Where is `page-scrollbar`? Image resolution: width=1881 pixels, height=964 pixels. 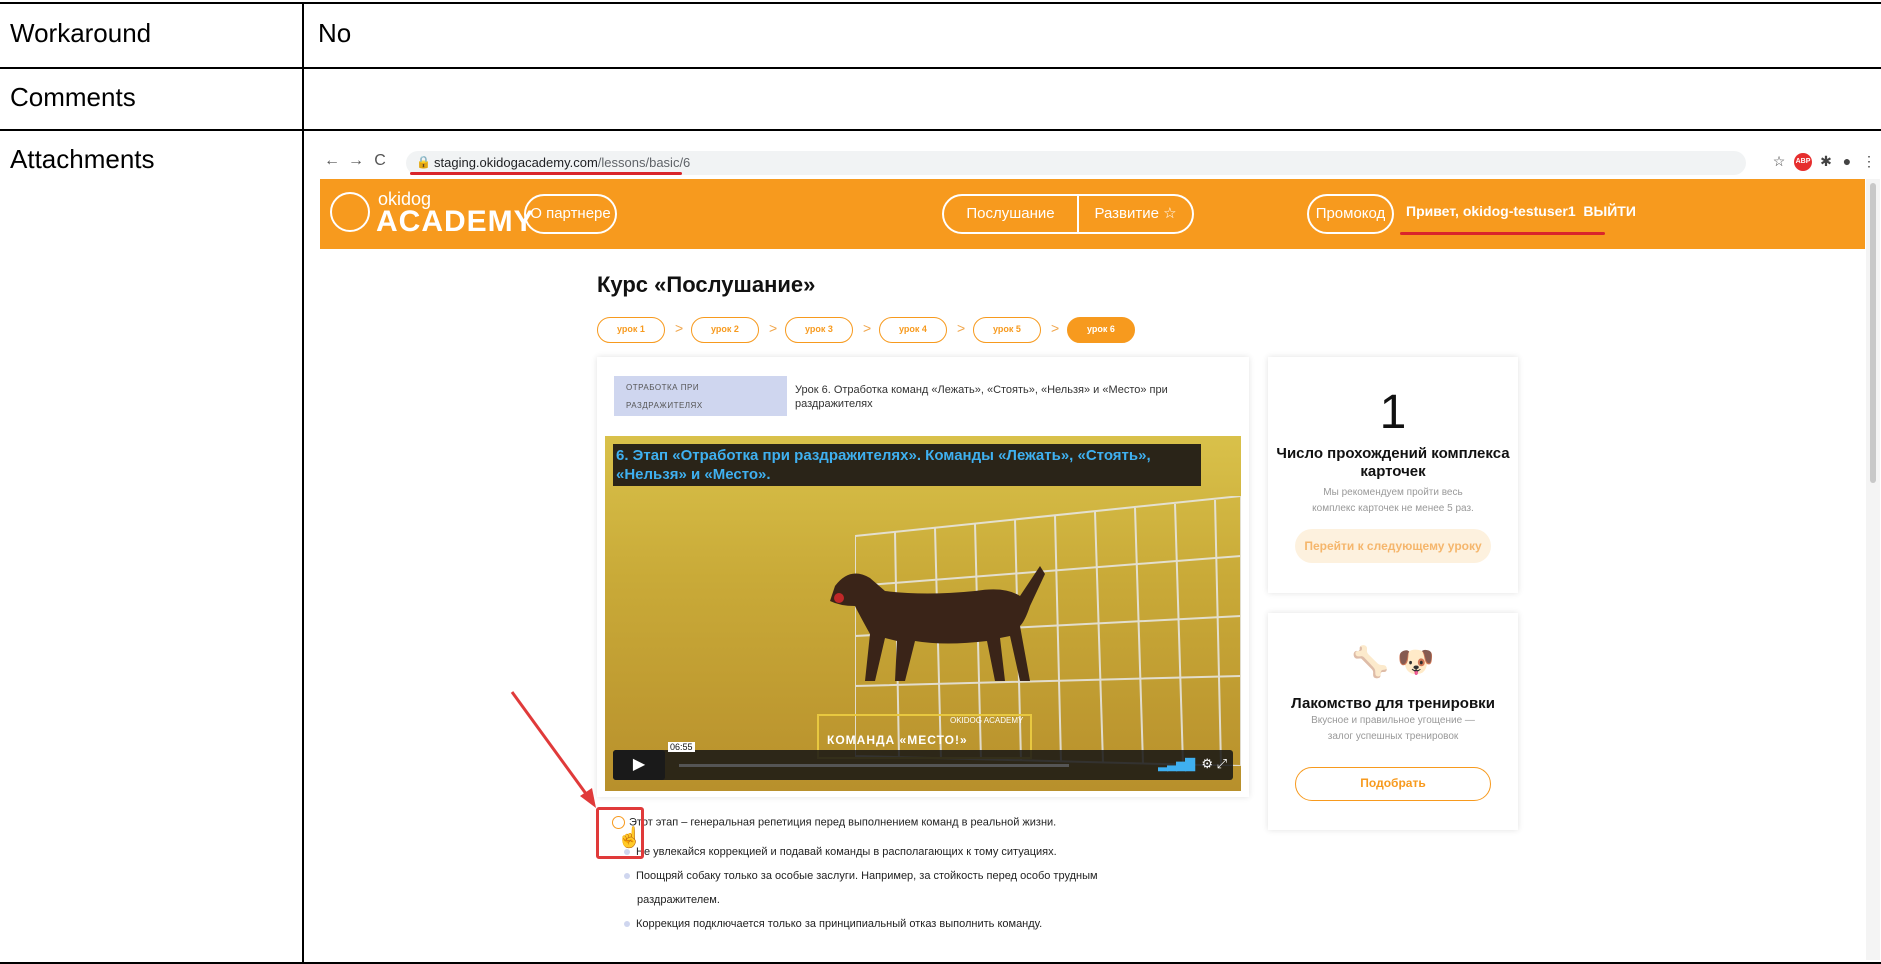
page-scrollbar is located at coordinates (1873, 569).